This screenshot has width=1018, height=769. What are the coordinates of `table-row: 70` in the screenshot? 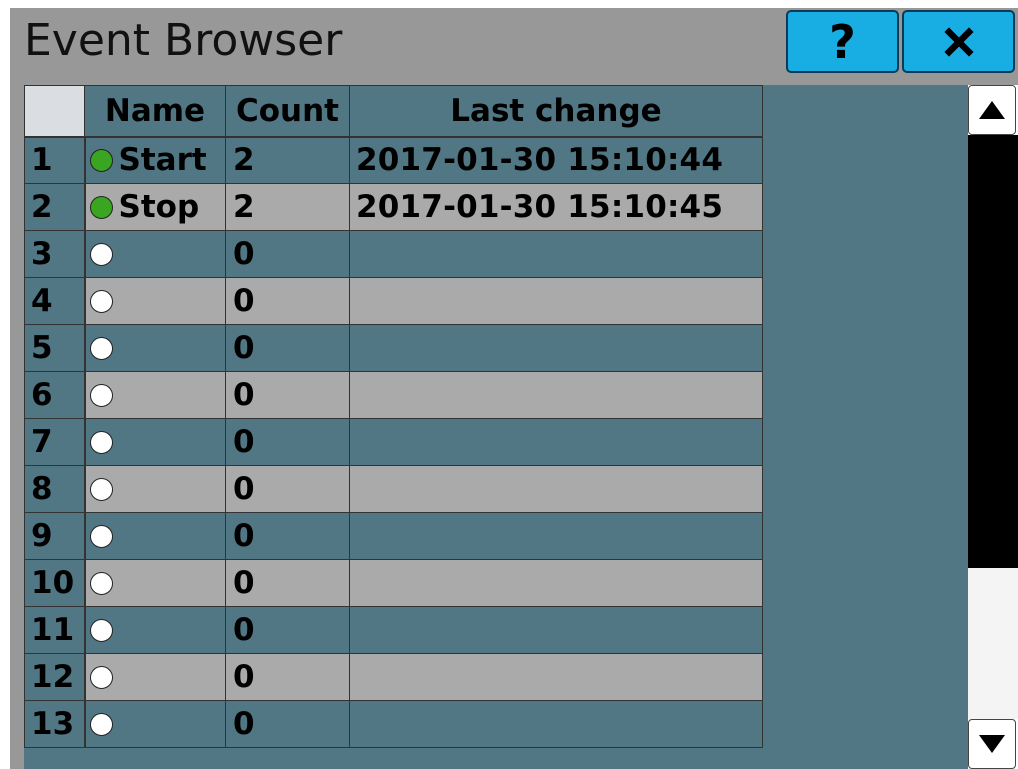 It's located at (393, 442).